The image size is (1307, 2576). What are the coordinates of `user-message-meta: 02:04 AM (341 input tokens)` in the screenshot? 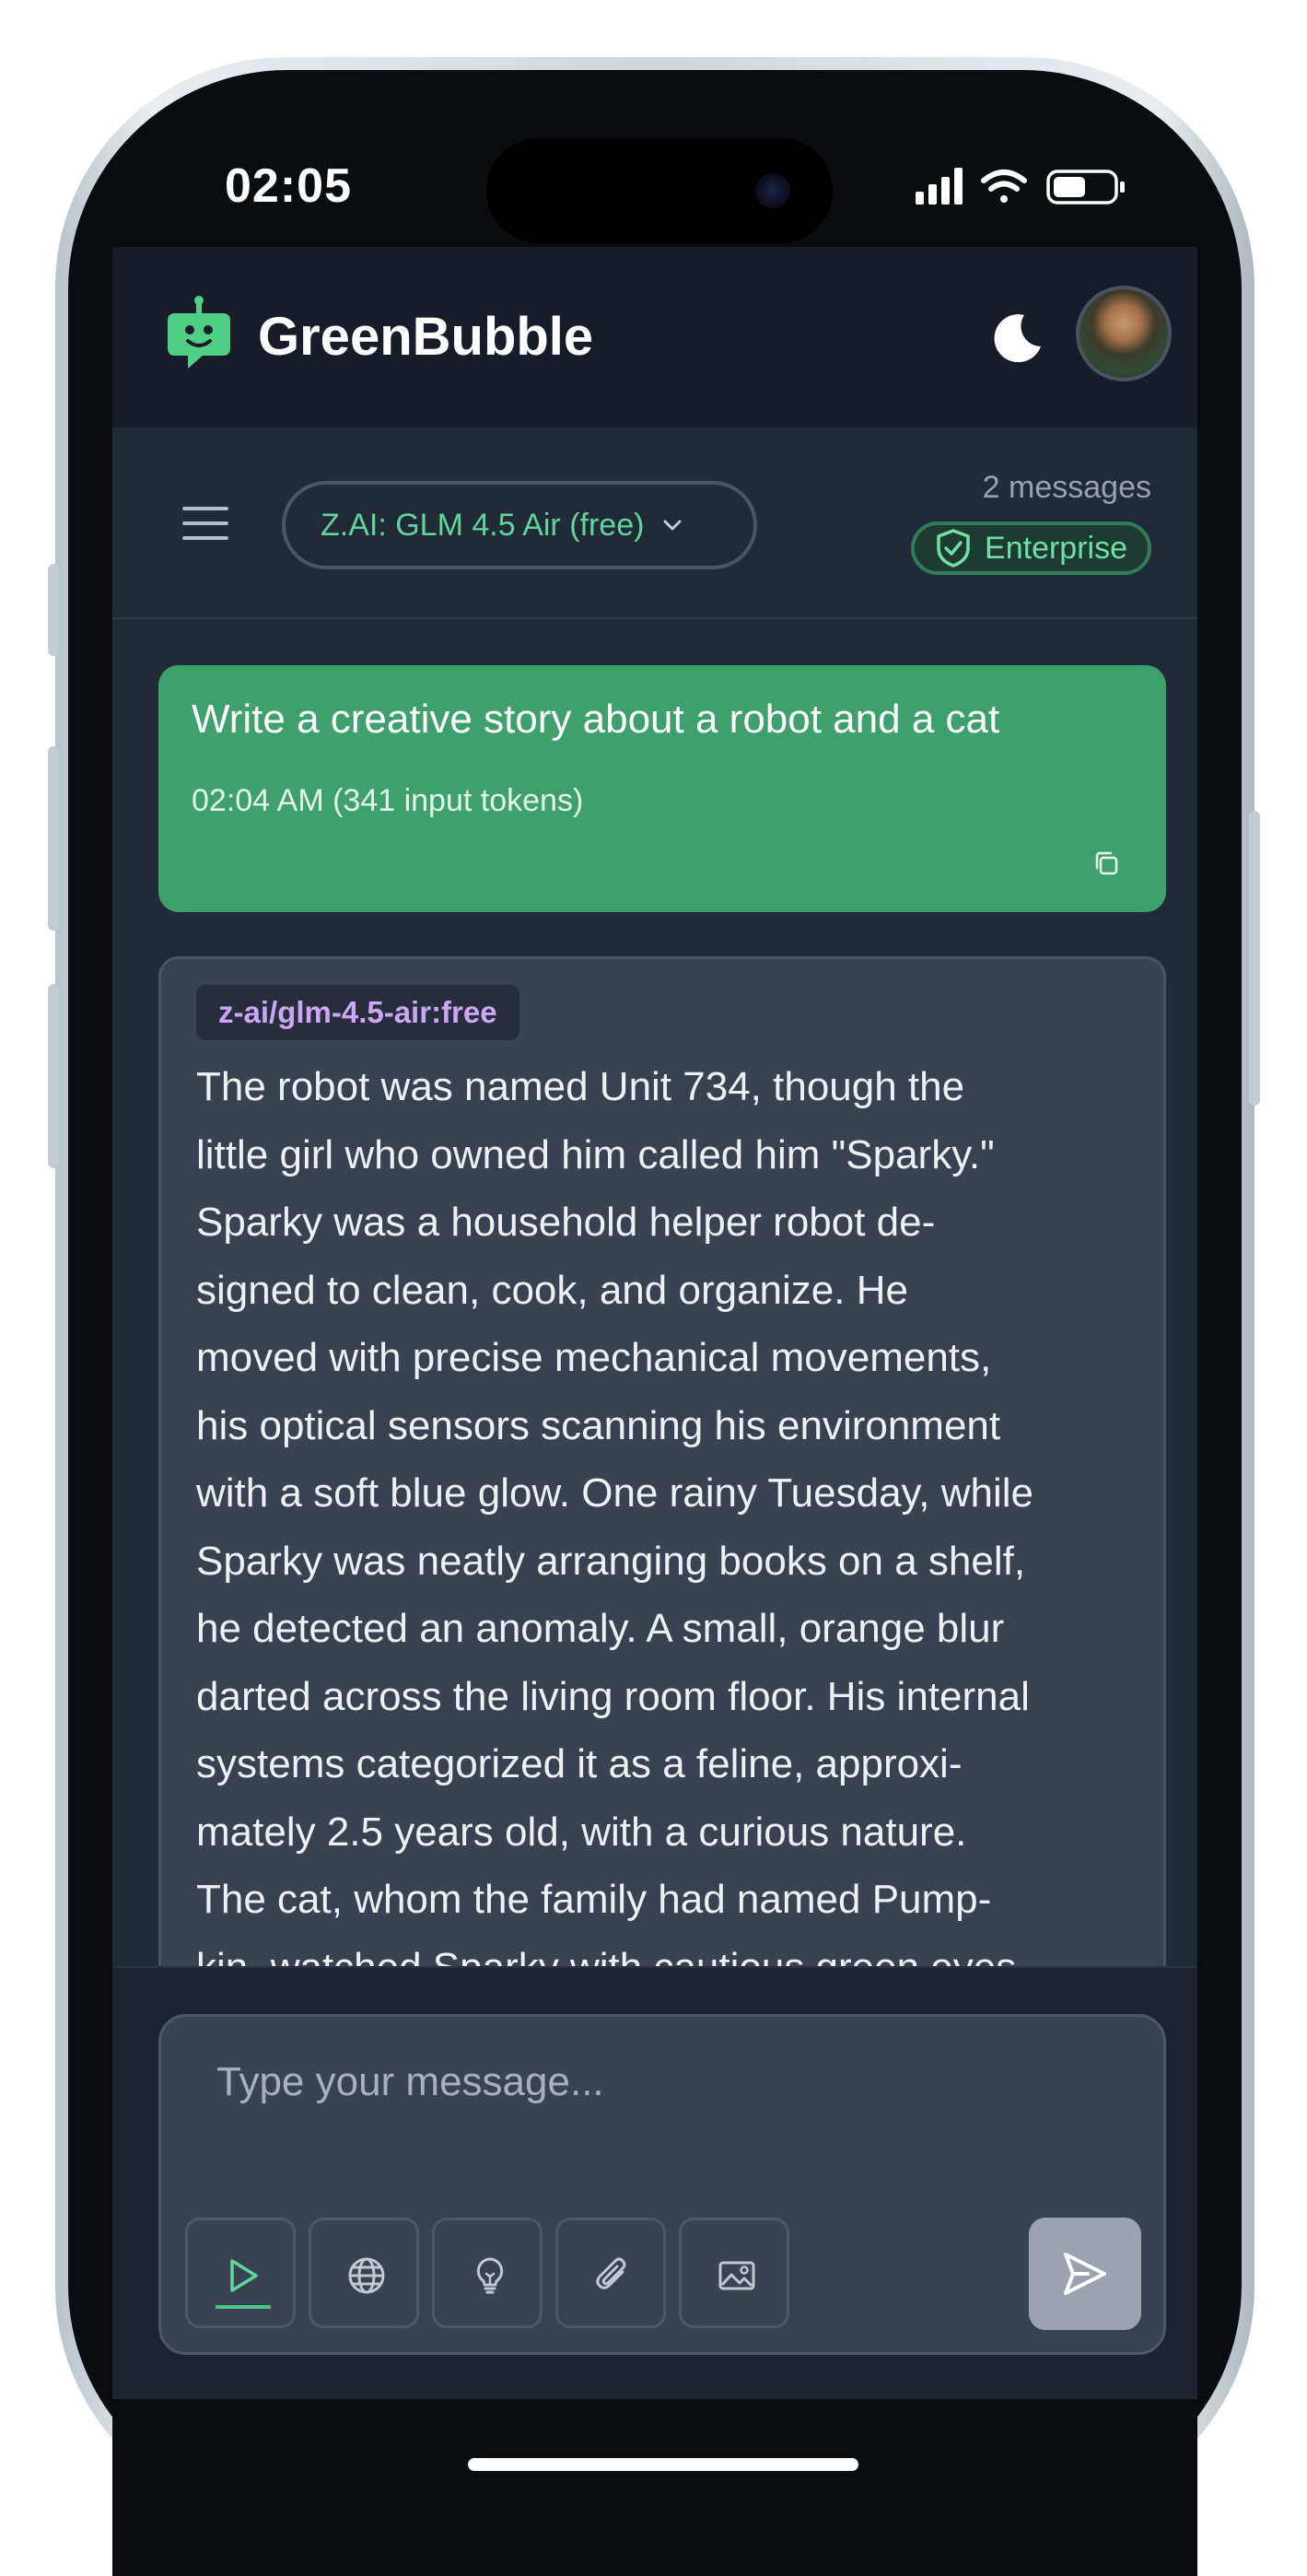 It's located at (388, 800).